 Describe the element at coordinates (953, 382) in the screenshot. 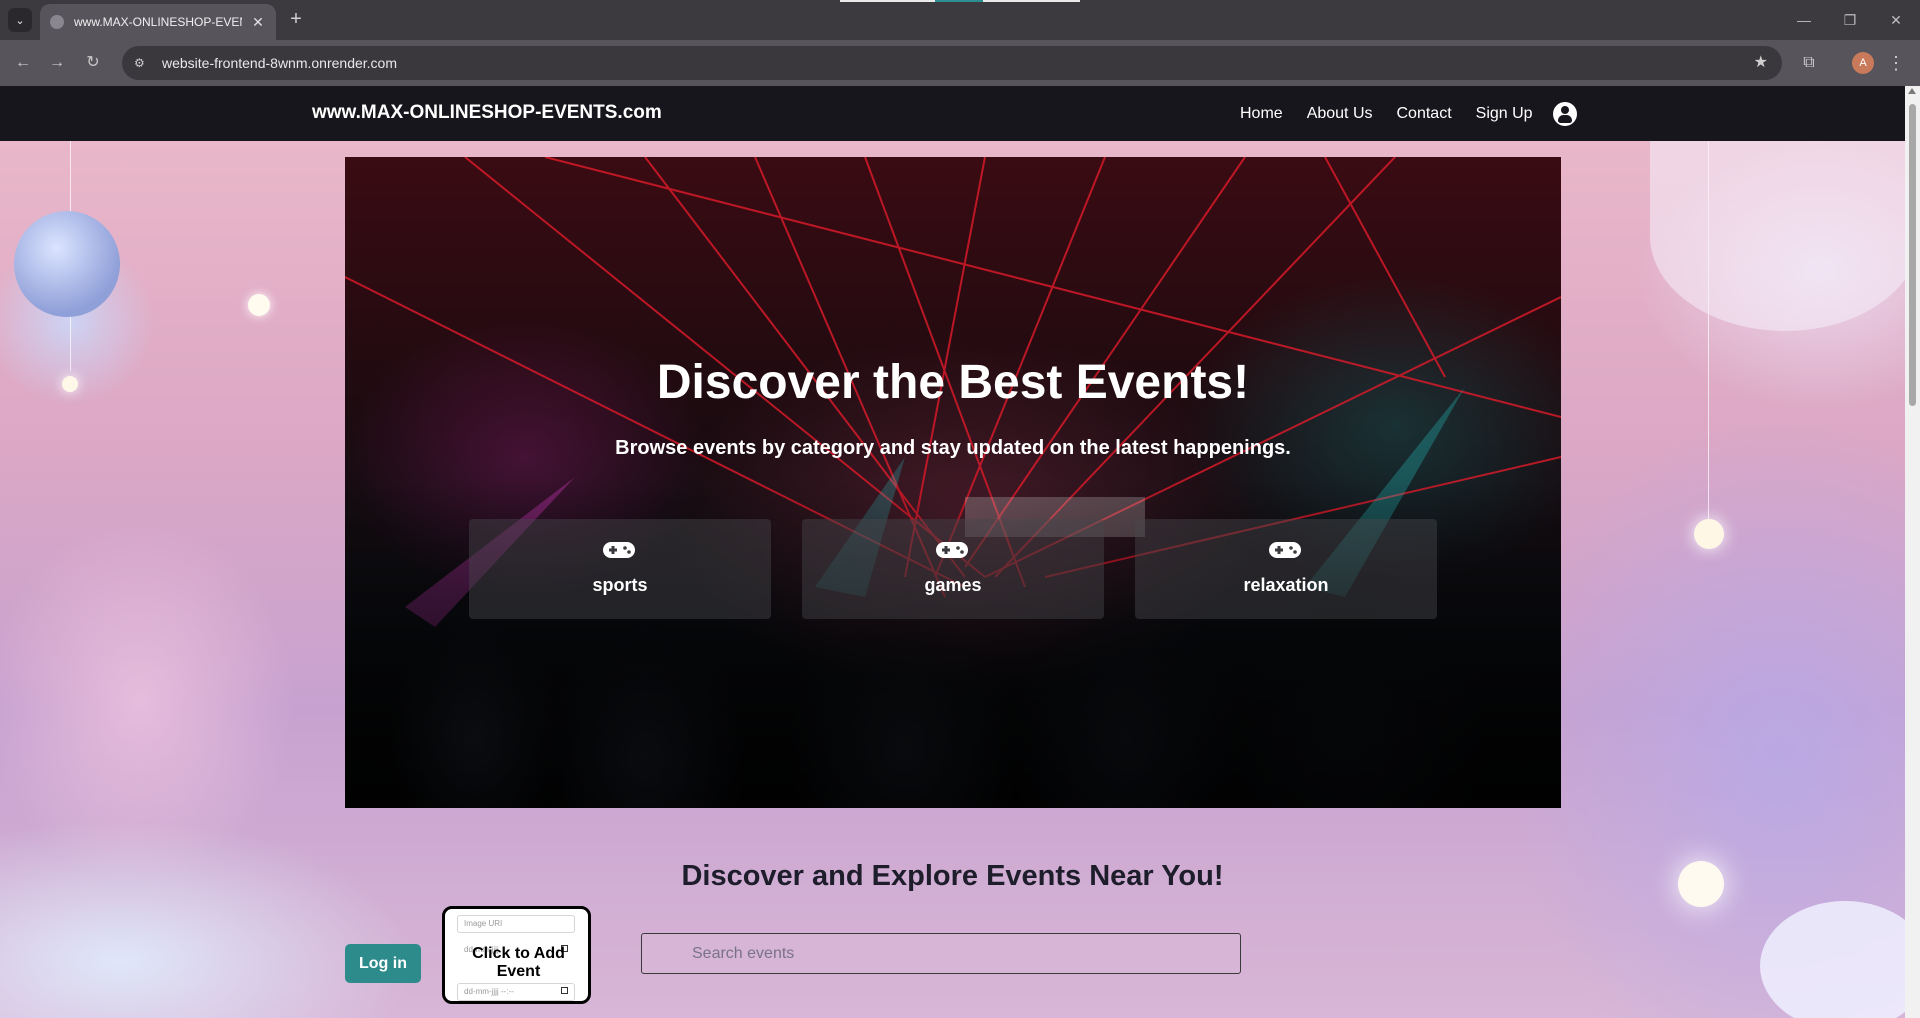

I see `hero-title: Discover the Best Events!` at that location.